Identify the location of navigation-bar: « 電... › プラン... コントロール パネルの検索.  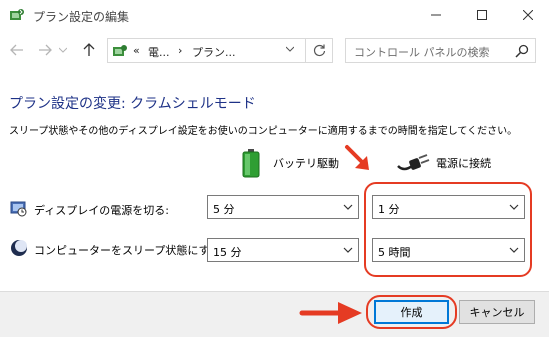
(274, 50).